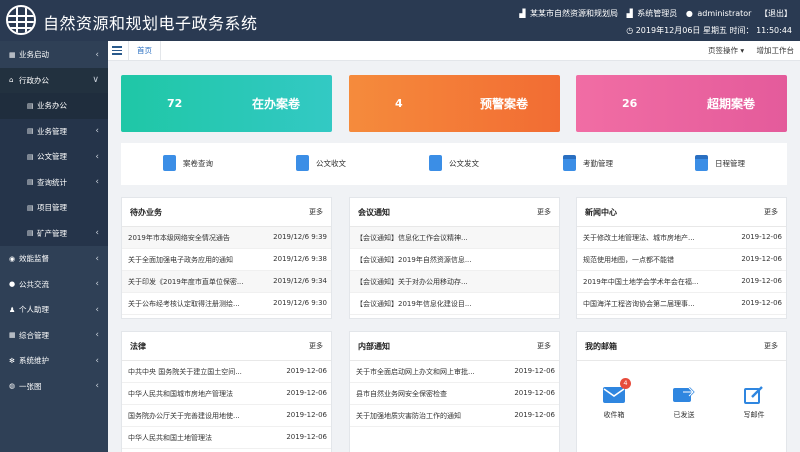 The image size is (800, 452). Describe the element at coordinates (701, 163) in the screenshot. I see `calendar-icon` at that location.